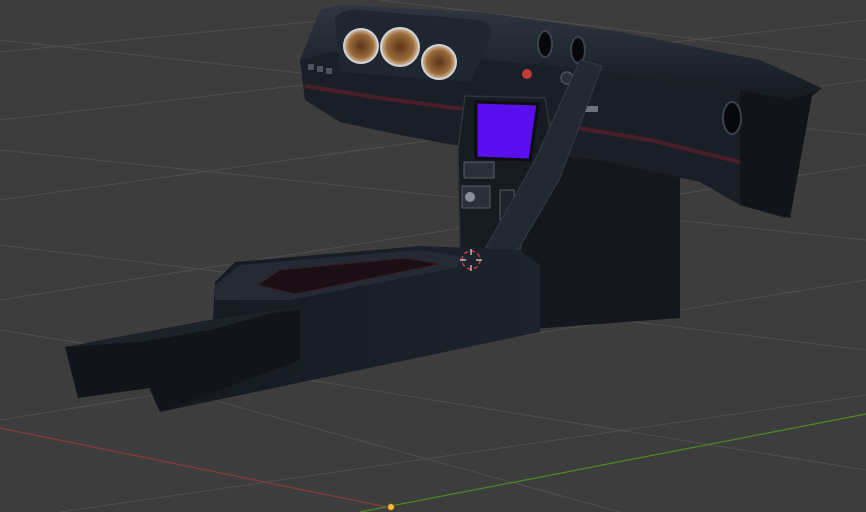 The height and width of the screenshot is (512, 866). I want to click on dashboard-end-cap, so click(781, 153).